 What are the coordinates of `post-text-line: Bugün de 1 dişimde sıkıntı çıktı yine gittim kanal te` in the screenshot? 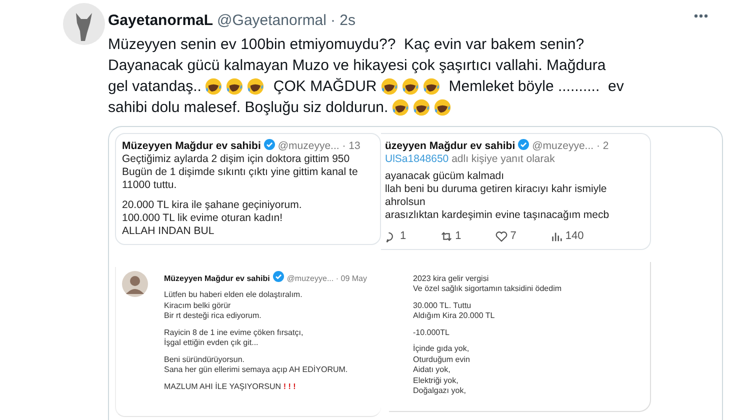 It's located at (240, 172).